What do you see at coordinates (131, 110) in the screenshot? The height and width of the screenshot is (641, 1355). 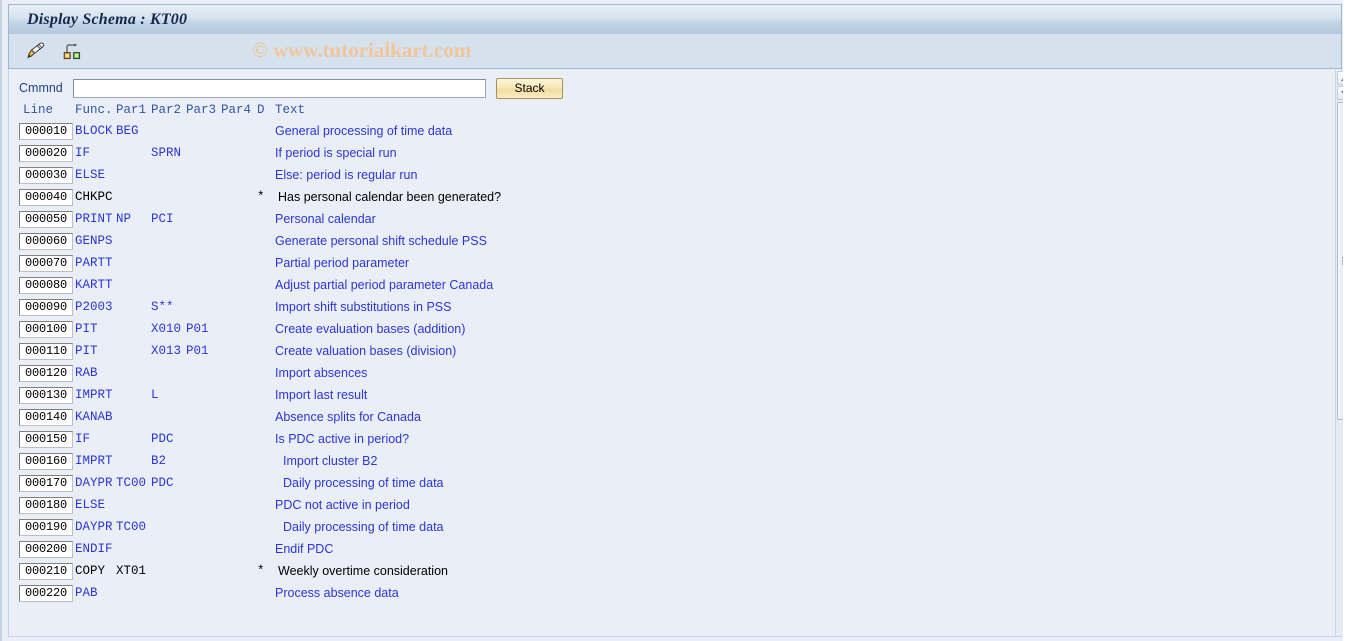 I see `column-header-par1: Par1` at bounding box center [131, 110].